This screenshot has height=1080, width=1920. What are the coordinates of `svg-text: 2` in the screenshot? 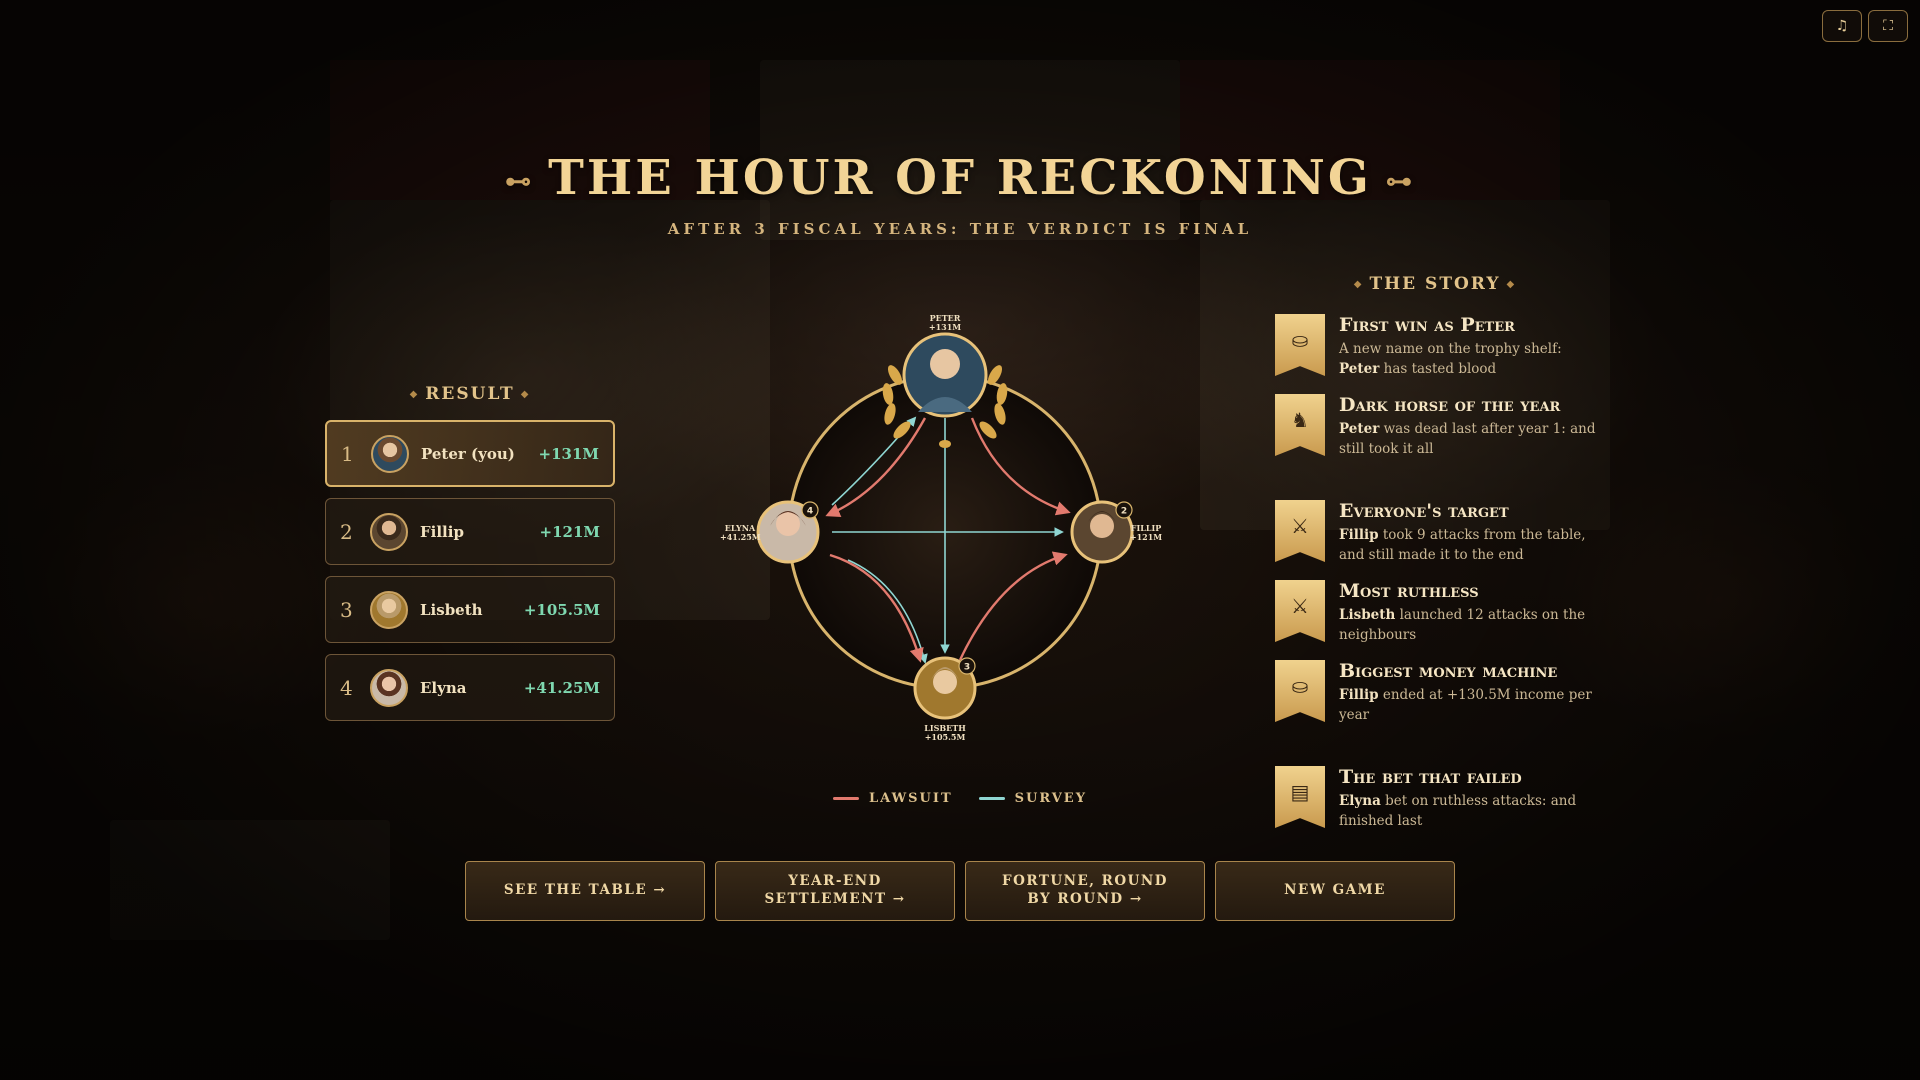 It's located at (1124, 512).